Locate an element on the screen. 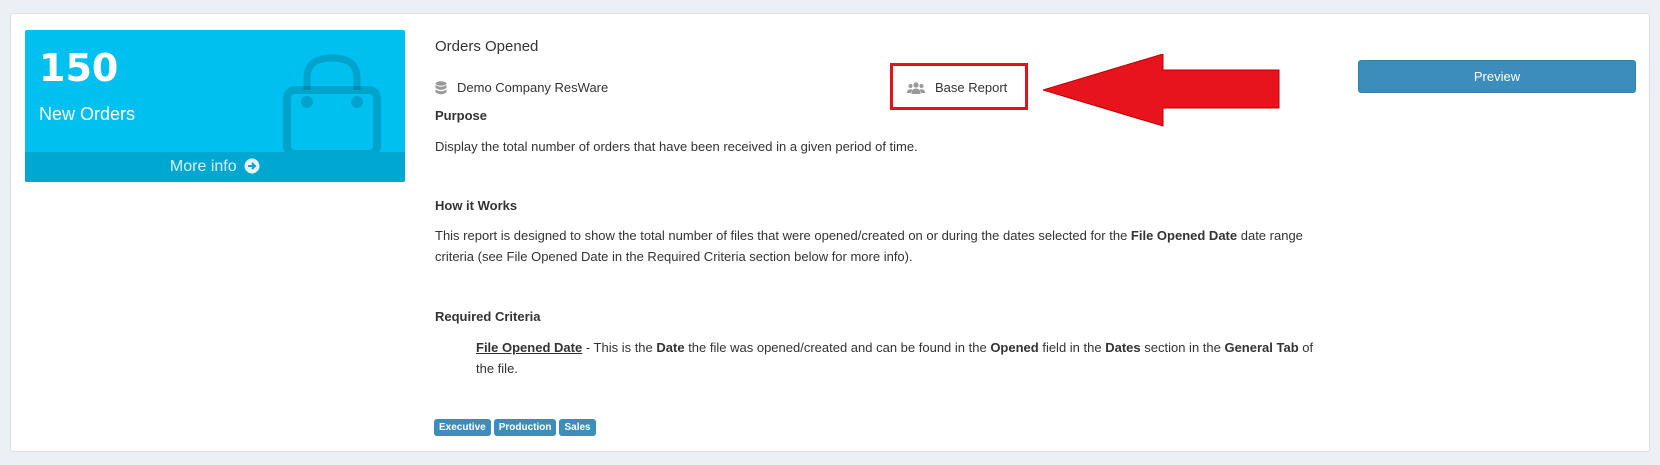 The height and width of the screenshot is (465, 1660). base-report-text: Base Report is located at coordinates (971, 87).